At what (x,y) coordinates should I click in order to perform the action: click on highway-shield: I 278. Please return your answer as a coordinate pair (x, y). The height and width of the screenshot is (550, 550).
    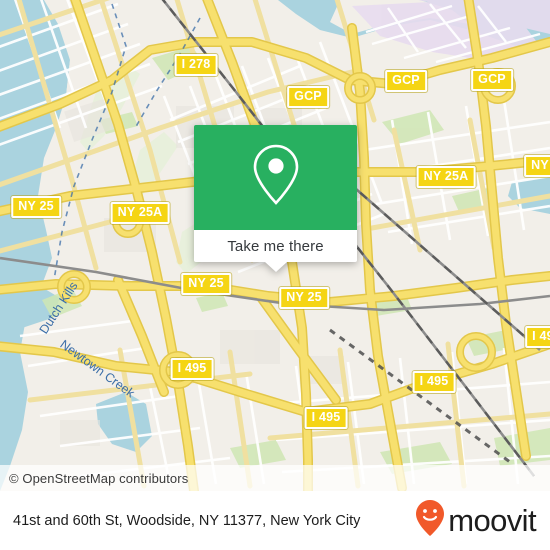
    Looking at the image, I should click on (196, 65).